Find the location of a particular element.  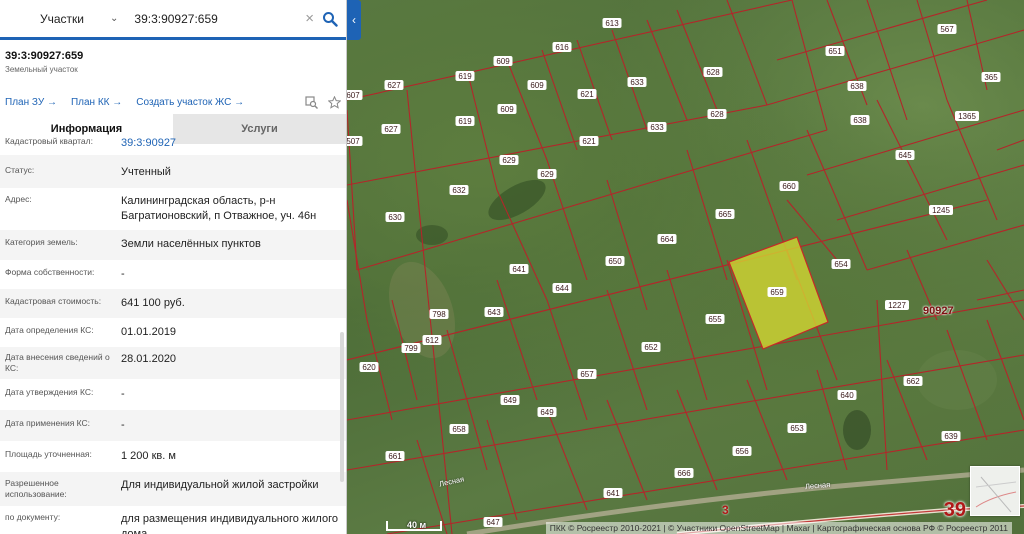

parcel-label: 365 is located at coordinates (991, 77).